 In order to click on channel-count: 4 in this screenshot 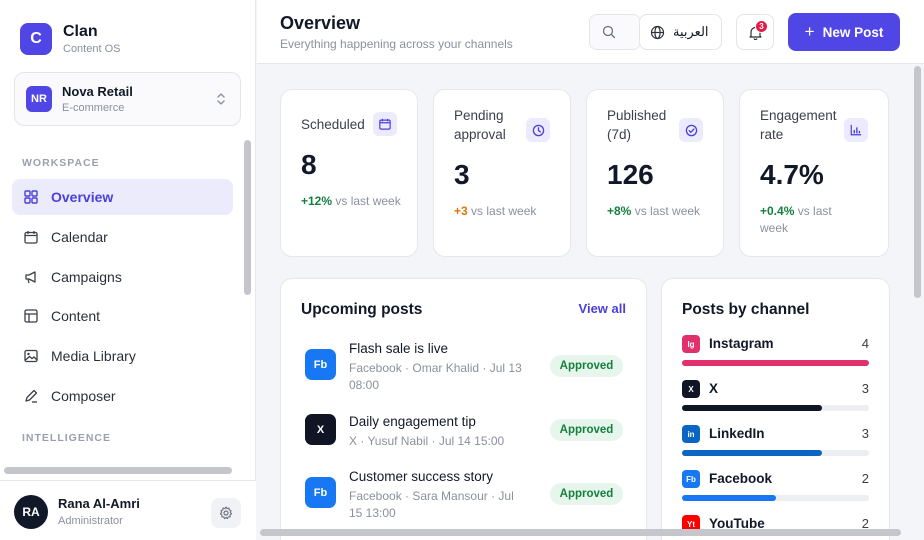, I will do `click(865, 343)`.